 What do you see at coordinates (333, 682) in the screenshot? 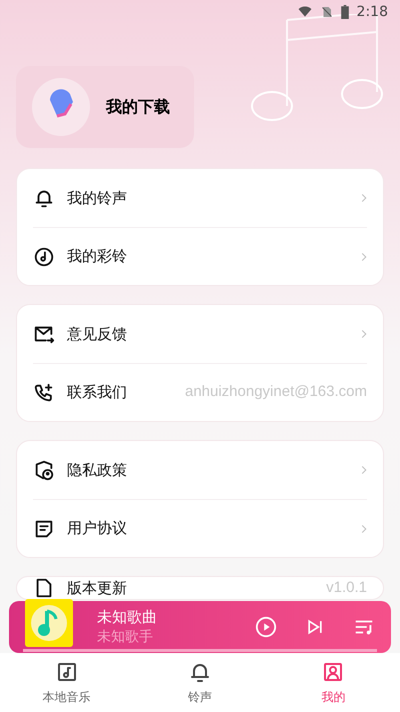
I see `nav-tab: 我的` at bounding box center [333, 682].